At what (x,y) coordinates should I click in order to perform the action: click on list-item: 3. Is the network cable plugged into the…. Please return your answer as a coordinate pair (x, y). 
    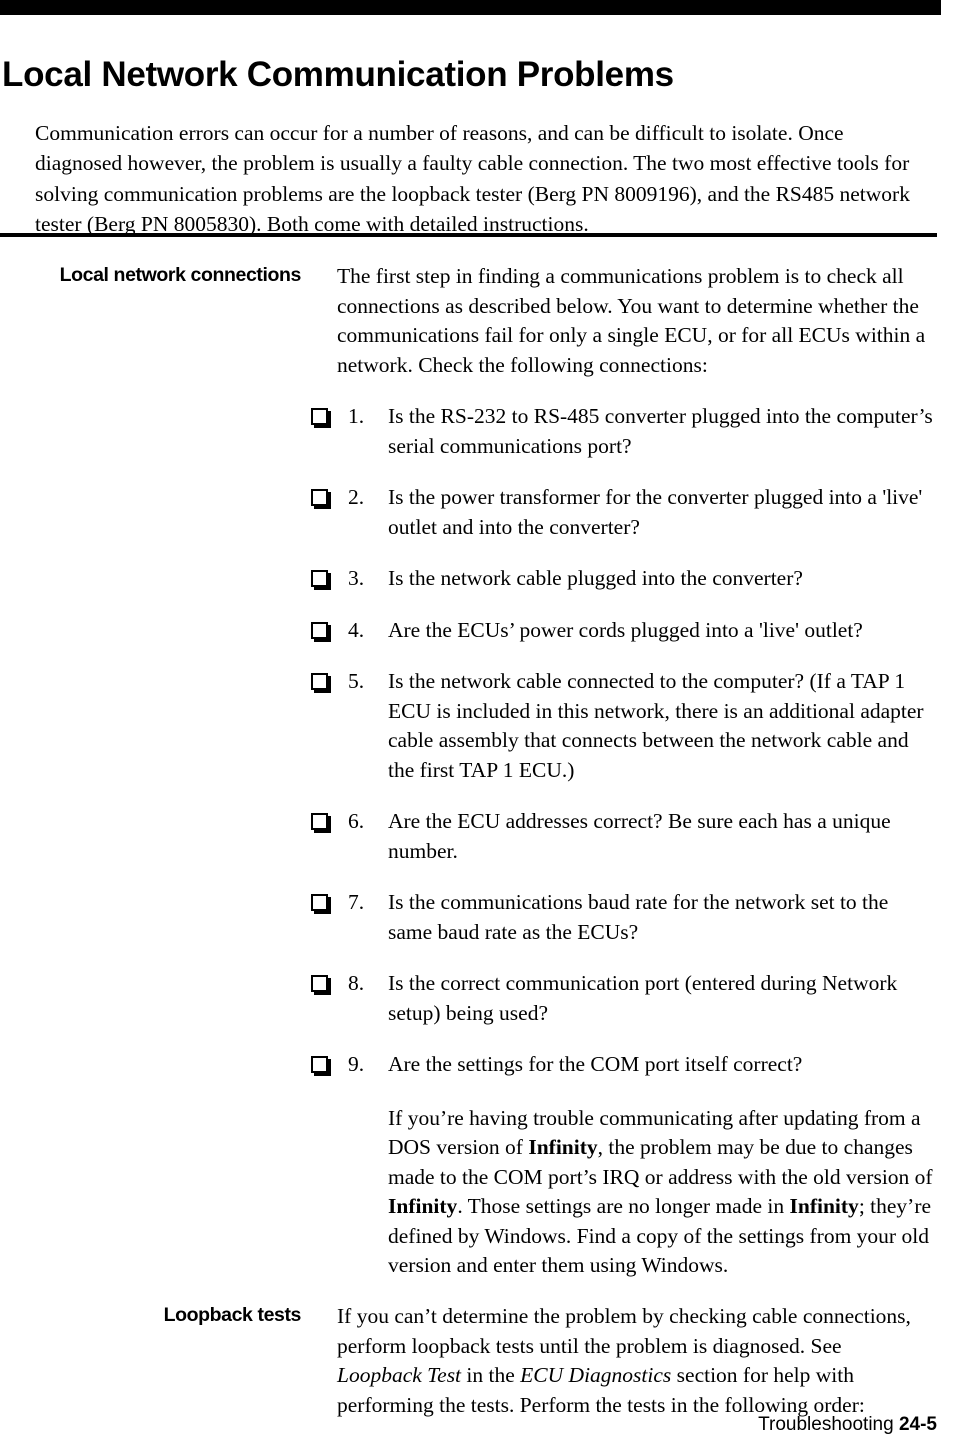
    Looking at the image, I should click on (624, 579).